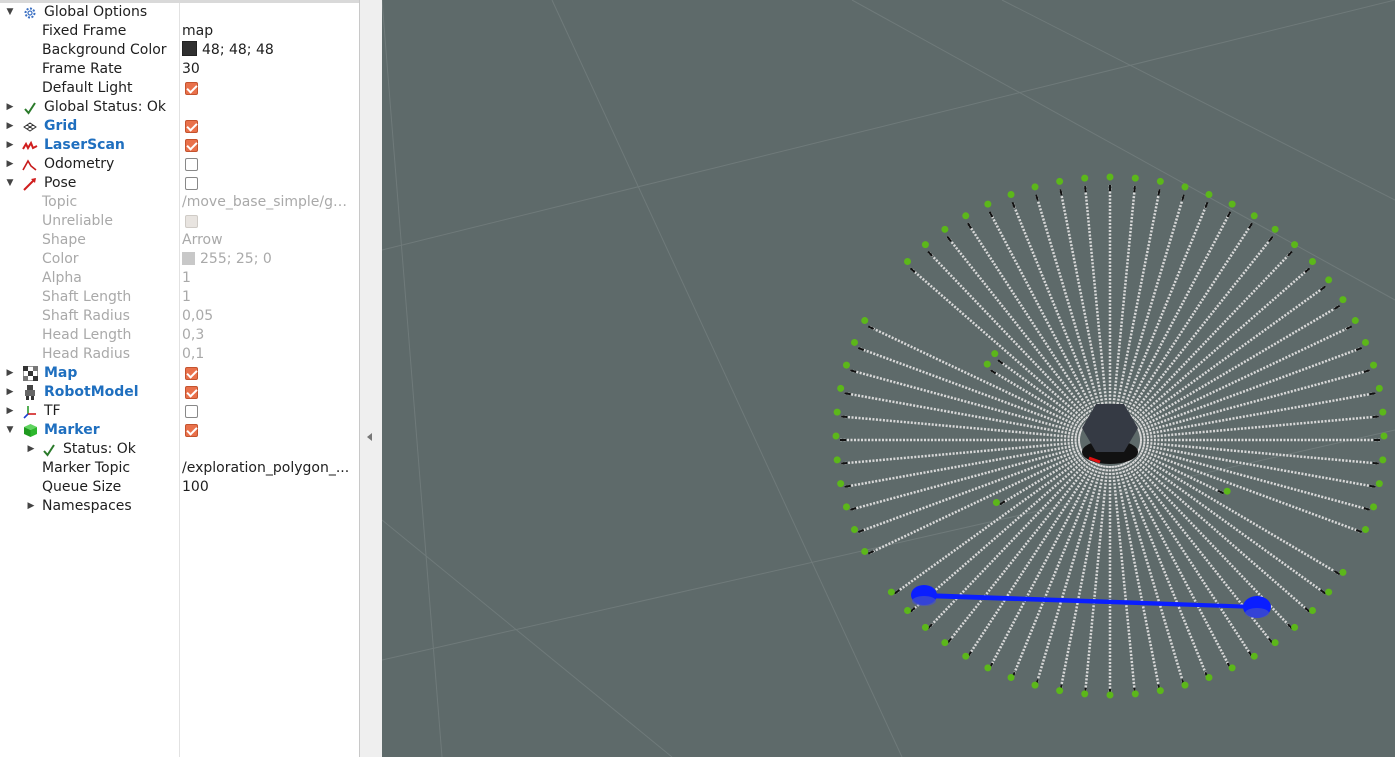 The image size is (1395, 757). I want to click on color-value: 255; 25; 0, so click(227, 259).